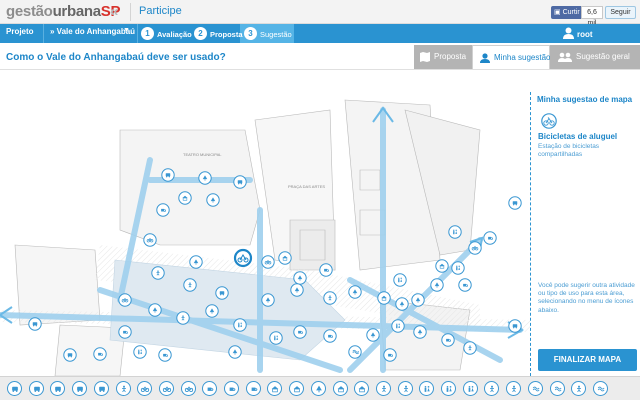 The width and height of the screenshot is (640, 400). Describe the element at coordinates (174, 34) in the screenshot. I see `step-1-label: Avaliação` at that location.